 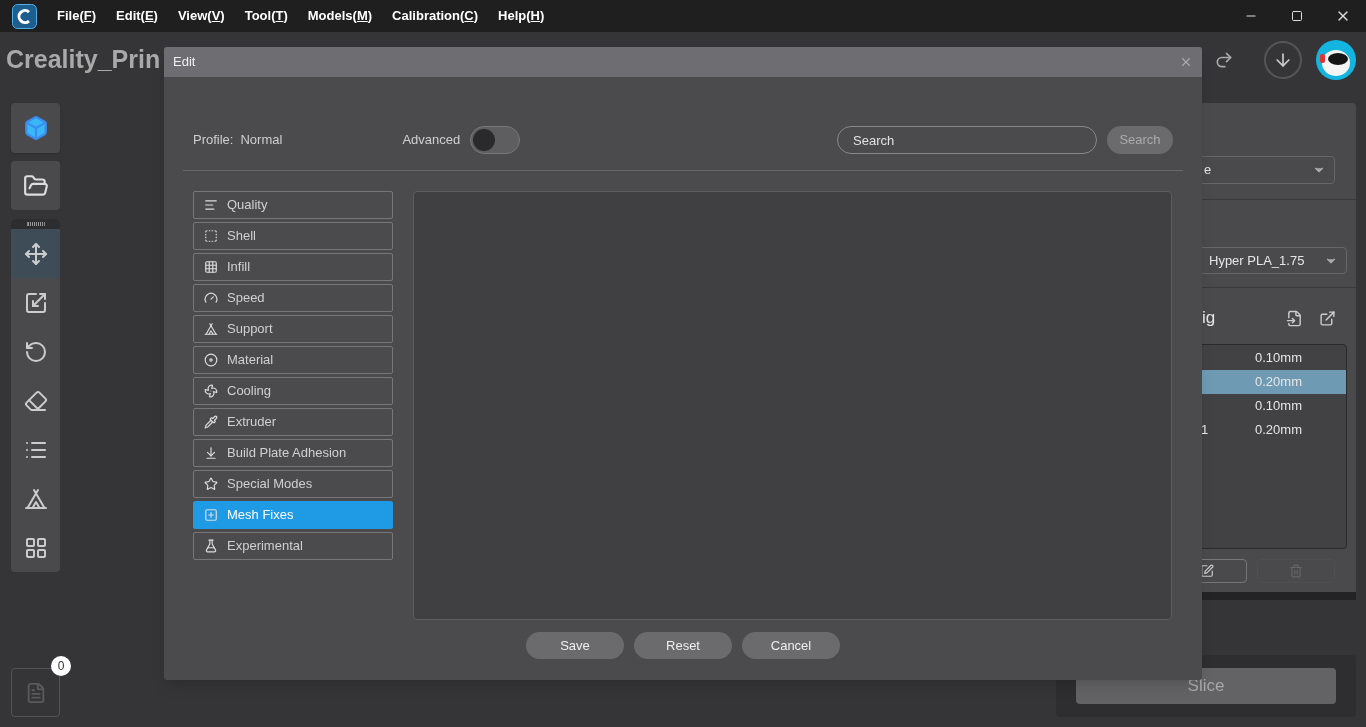 I want to click on tool-button, so click(x=35, y=253).